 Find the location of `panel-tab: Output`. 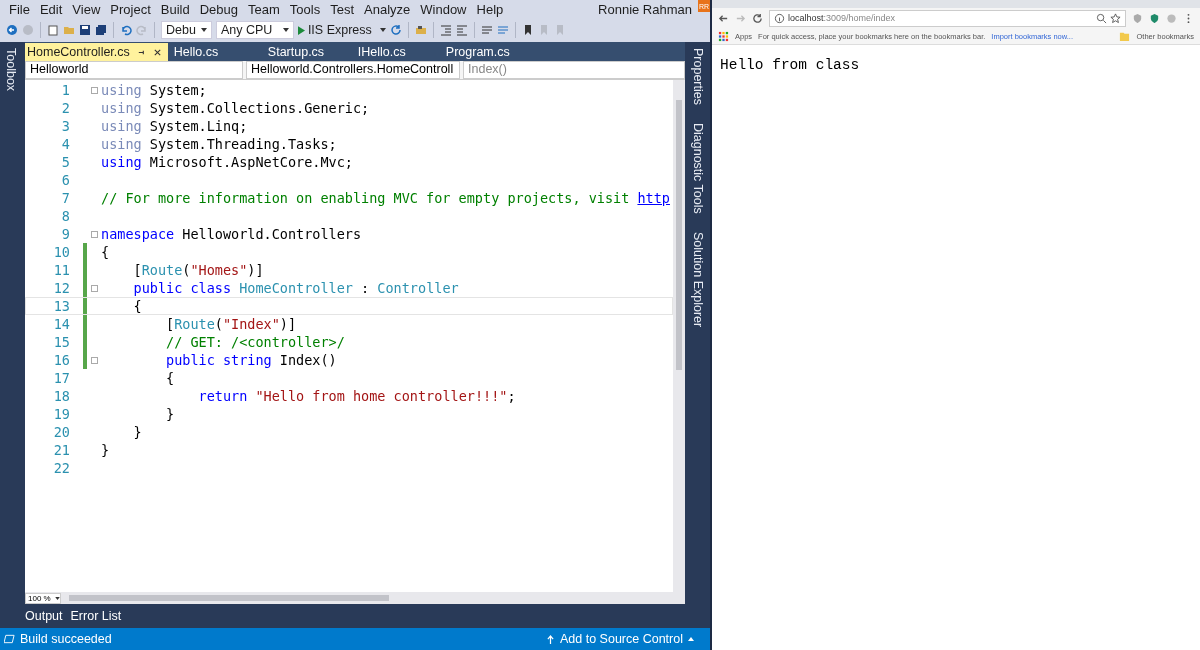

panel-tab: Output is located at coordinates (44, 616).